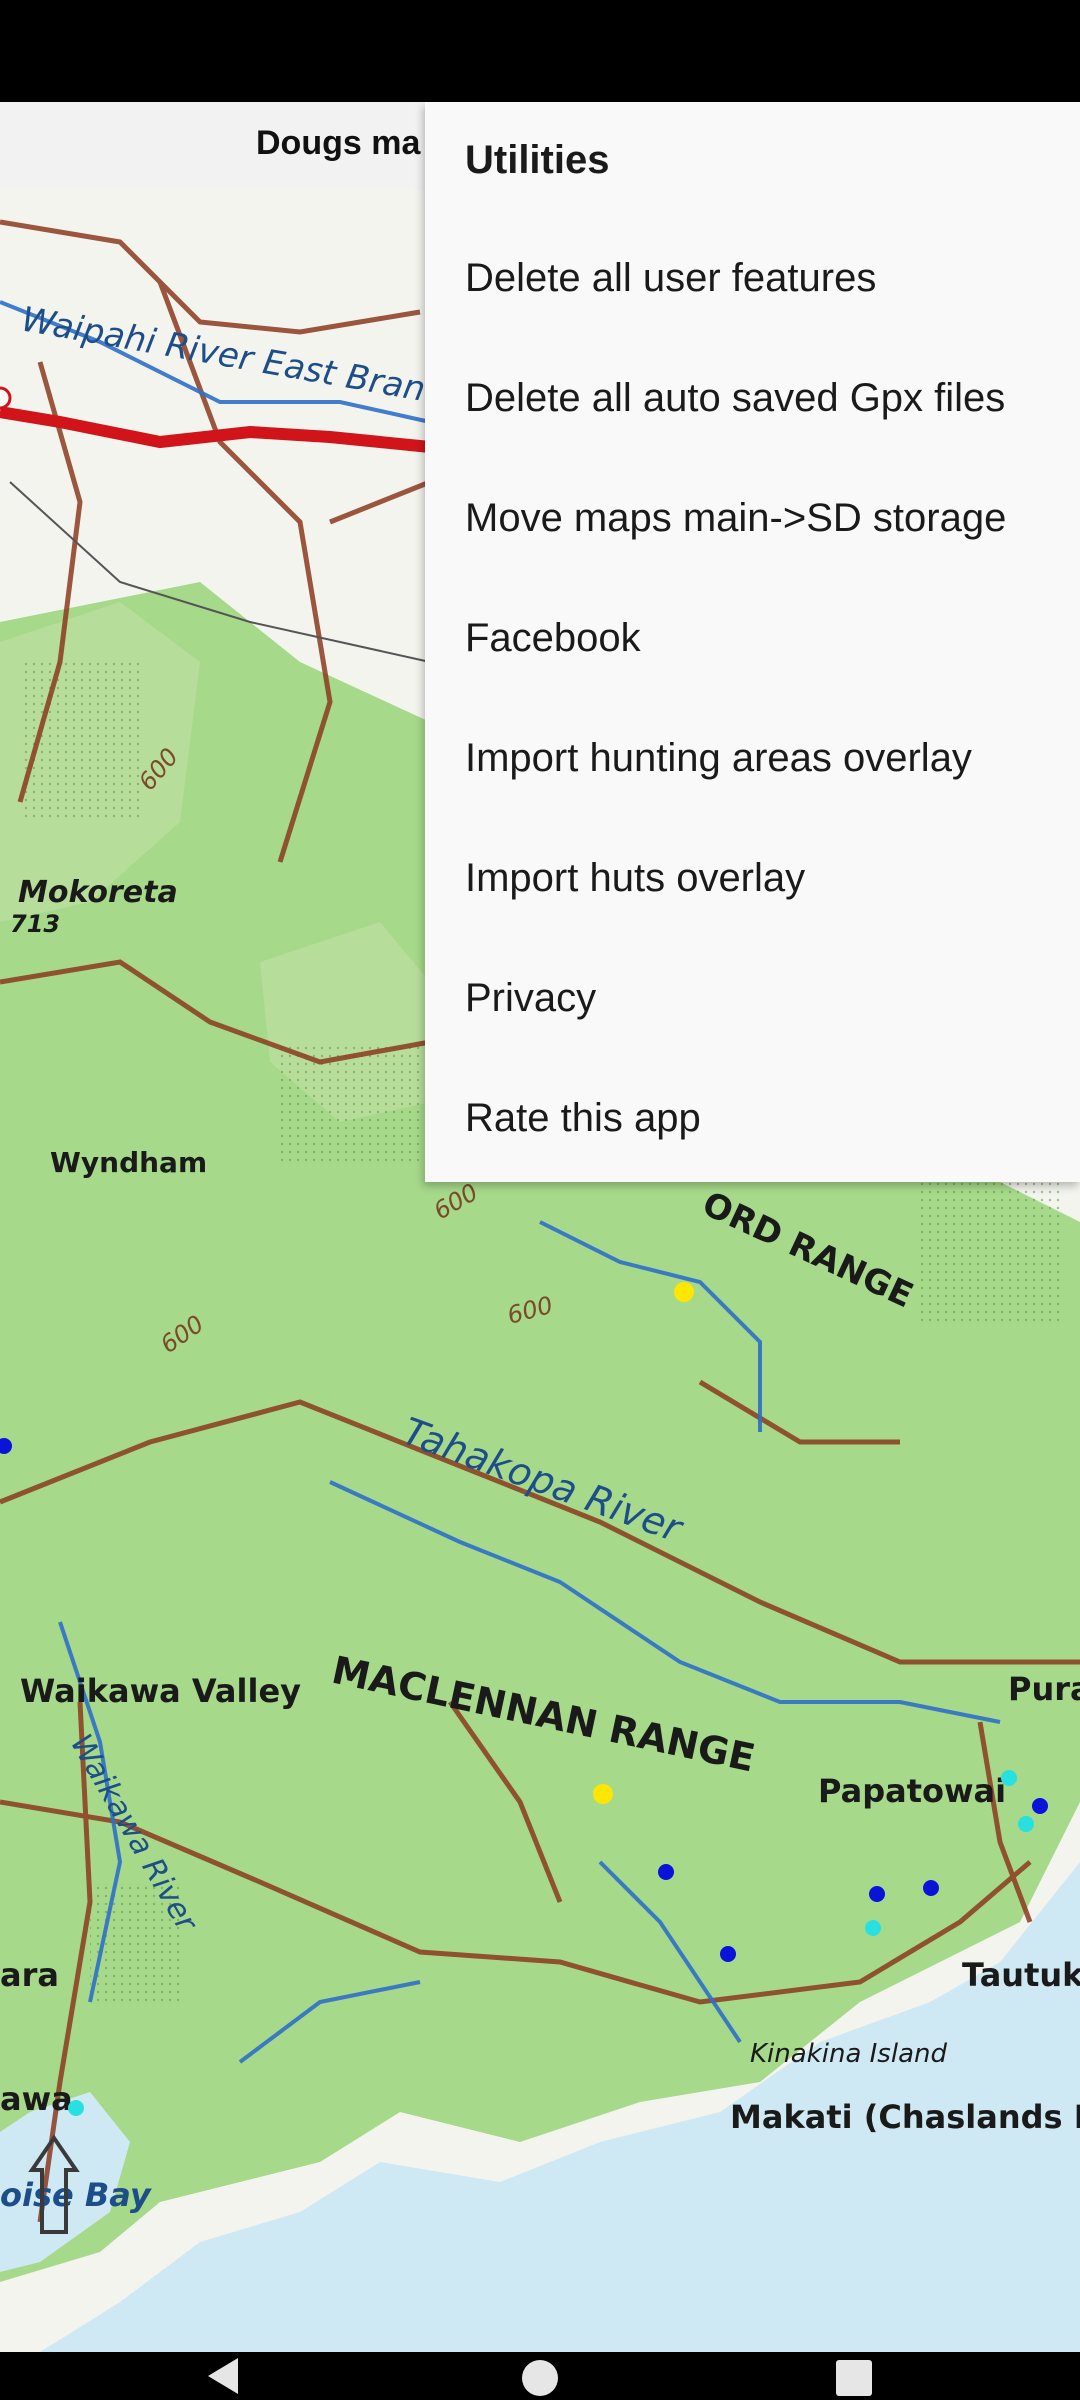 The image size is (1080, 2400). I want to click on menu-item-label: Delete all user features, so click(671, 277).